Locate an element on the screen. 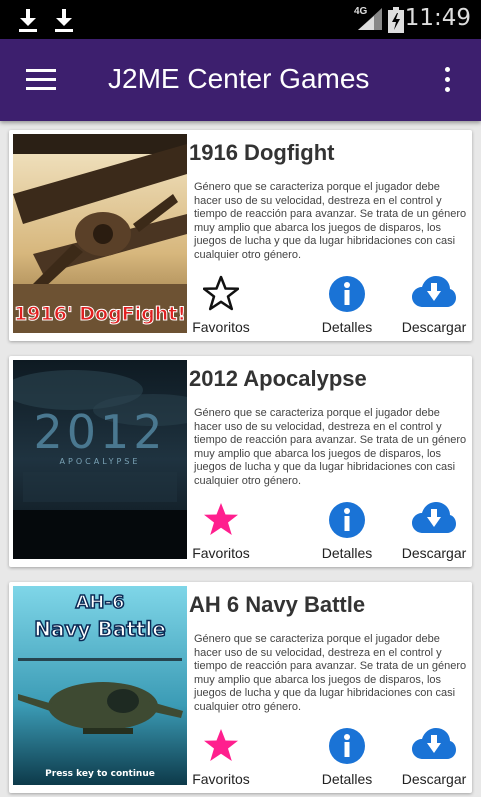 The width and height of the screenshot is (481, 797). overflow-menu-icon is located at coordinates (447, 81).